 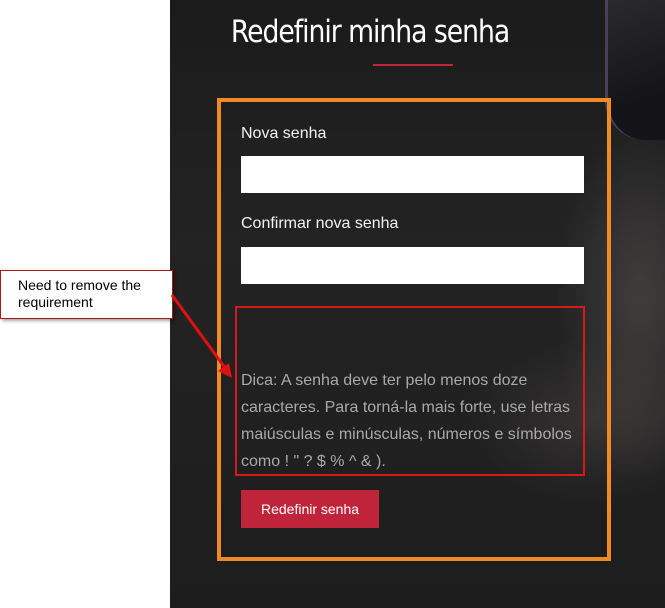 I want to click on title-underline, so click(x=413, y=65).